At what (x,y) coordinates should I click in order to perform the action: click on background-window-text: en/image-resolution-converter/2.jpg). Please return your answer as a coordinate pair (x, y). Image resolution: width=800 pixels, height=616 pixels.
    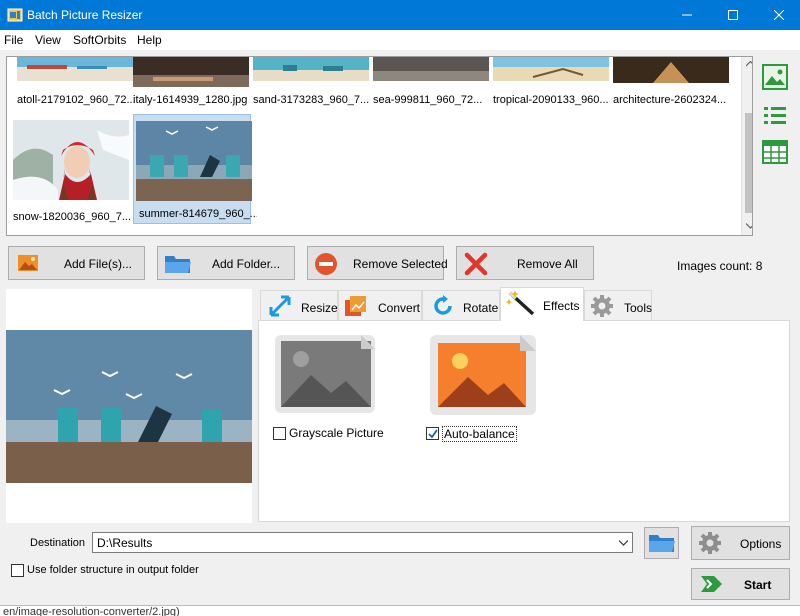
    Looking at the image, I should click on (400, 610).